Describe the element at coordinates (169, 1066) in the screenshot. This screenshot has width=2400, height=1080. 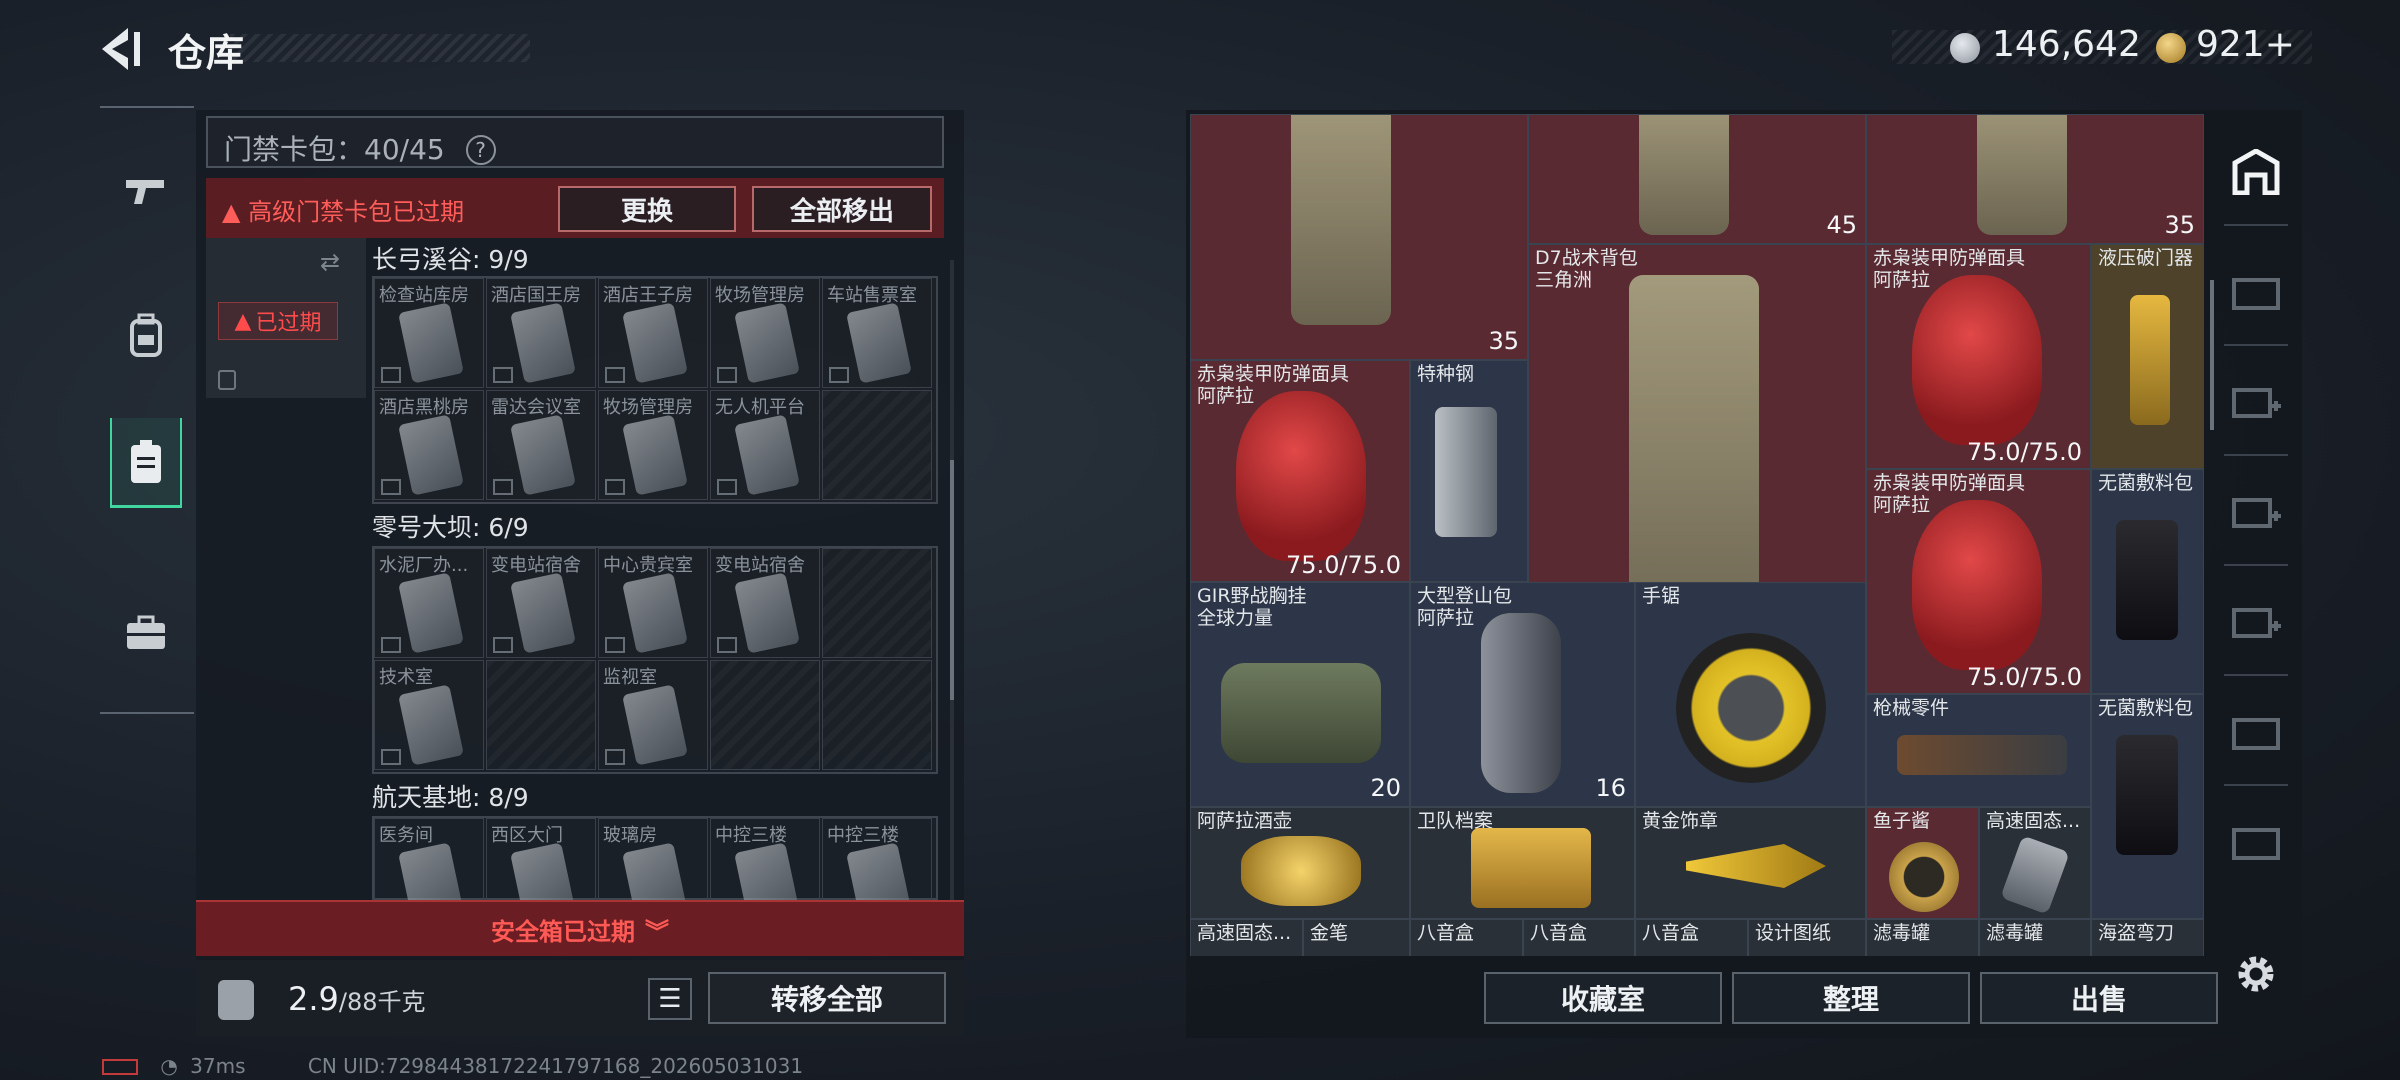
I see `wifi-icon: ◔` at that location.